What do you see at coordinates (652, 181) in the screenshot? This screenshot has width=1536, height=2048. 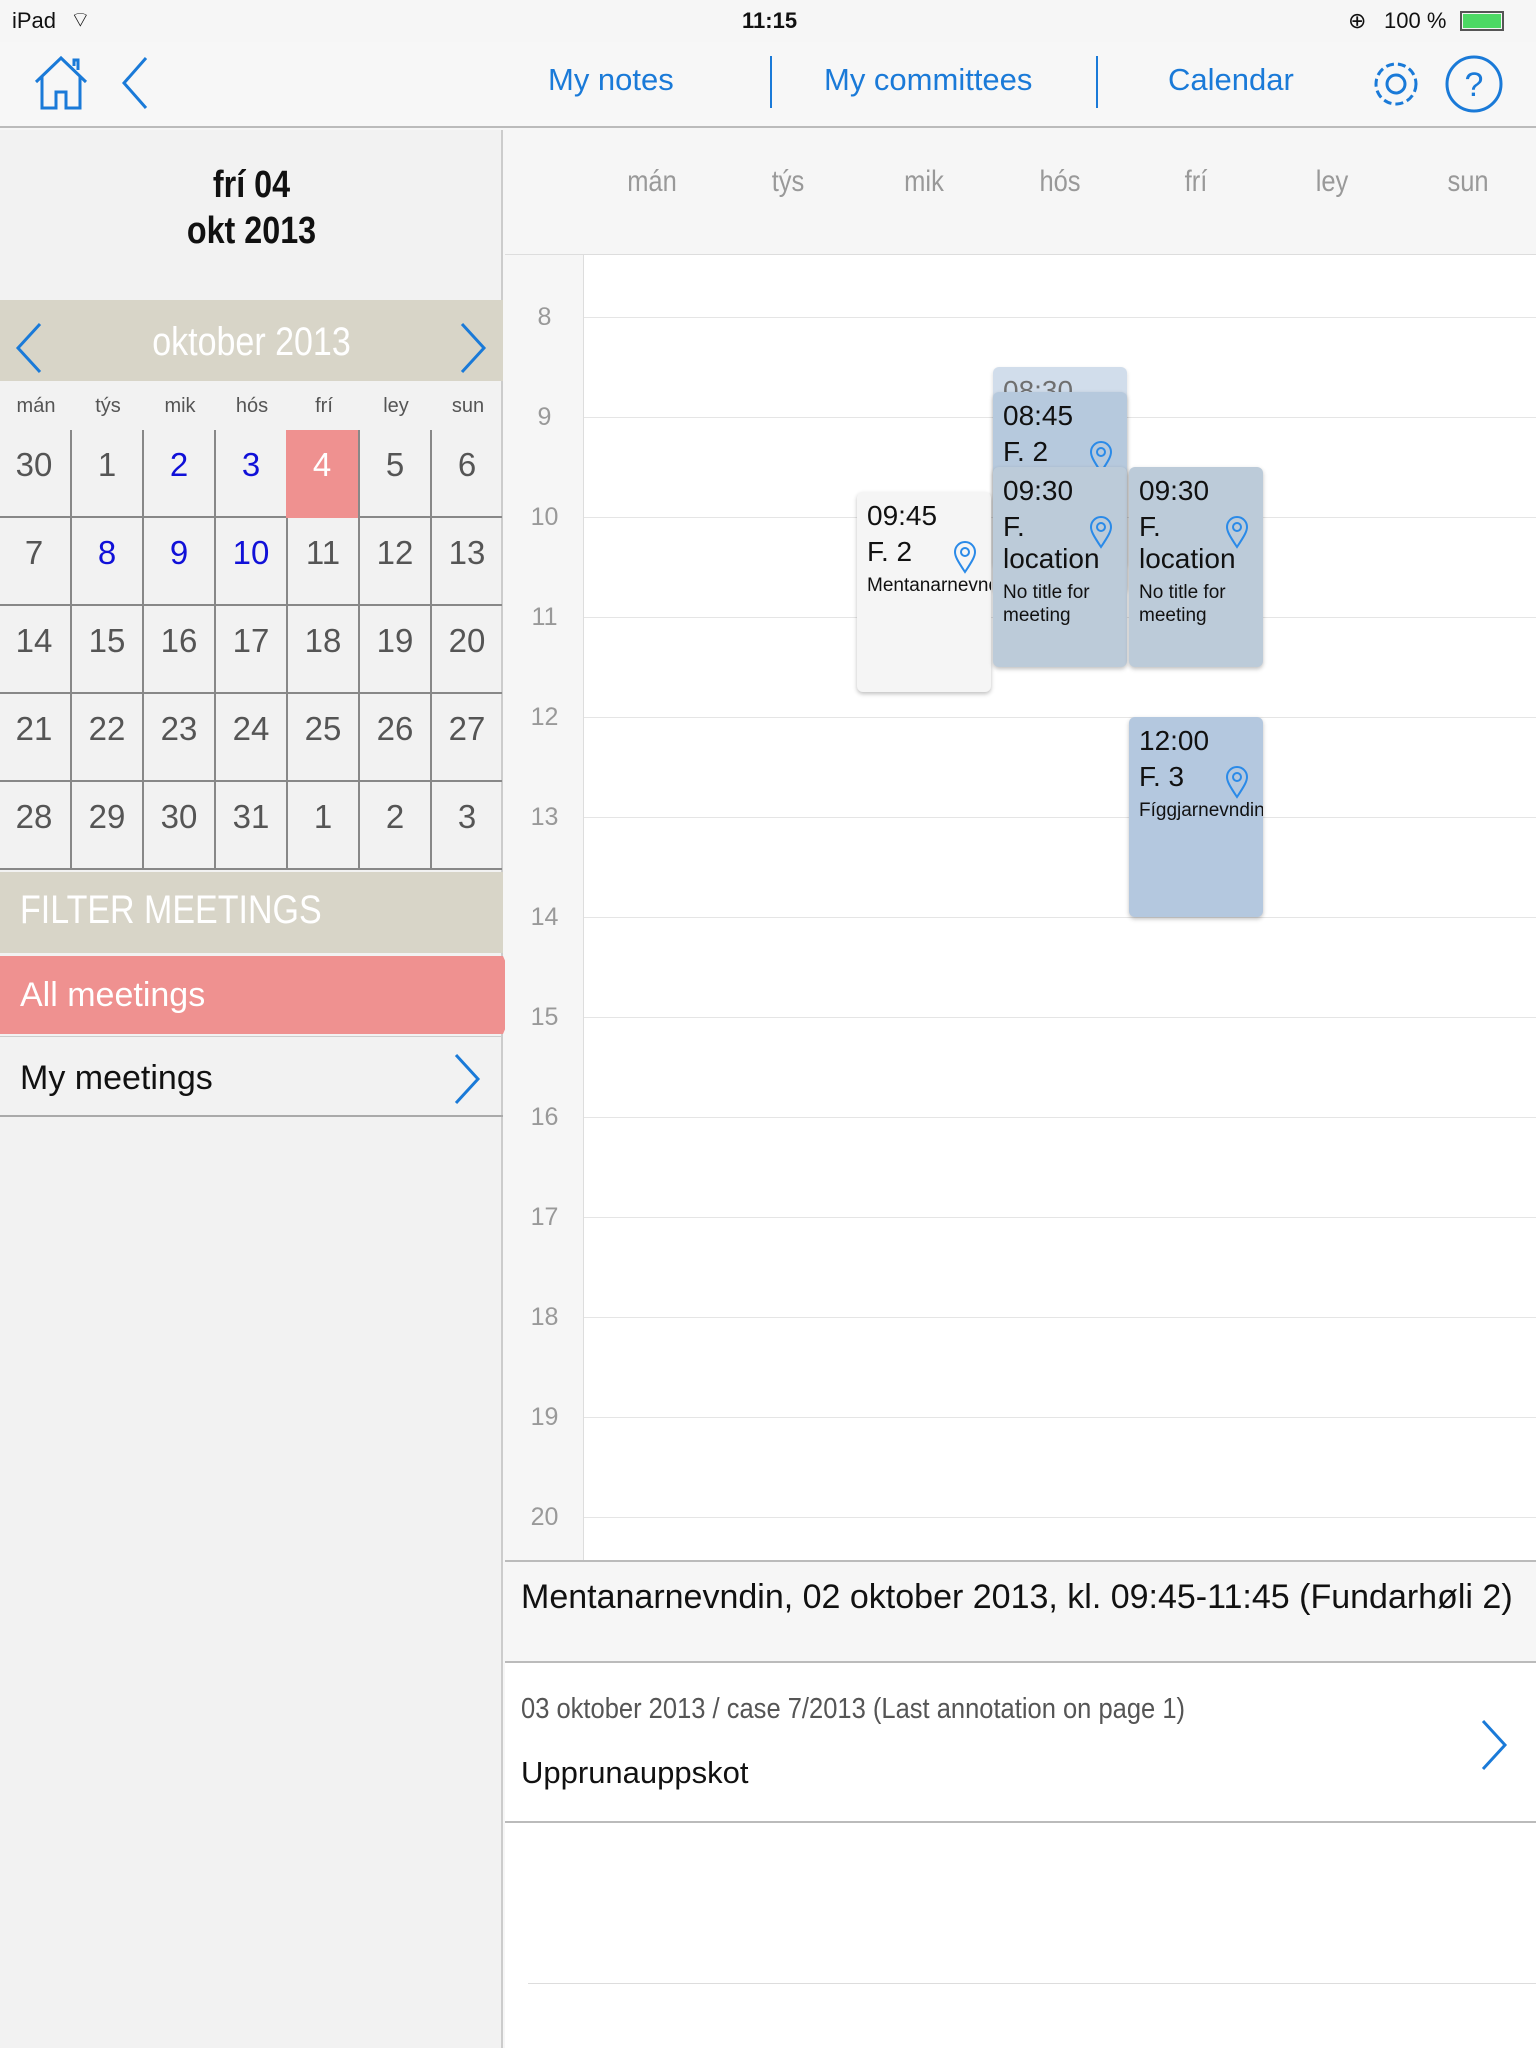 I see `week-day-label: mán` at bounding box center [652, 181].